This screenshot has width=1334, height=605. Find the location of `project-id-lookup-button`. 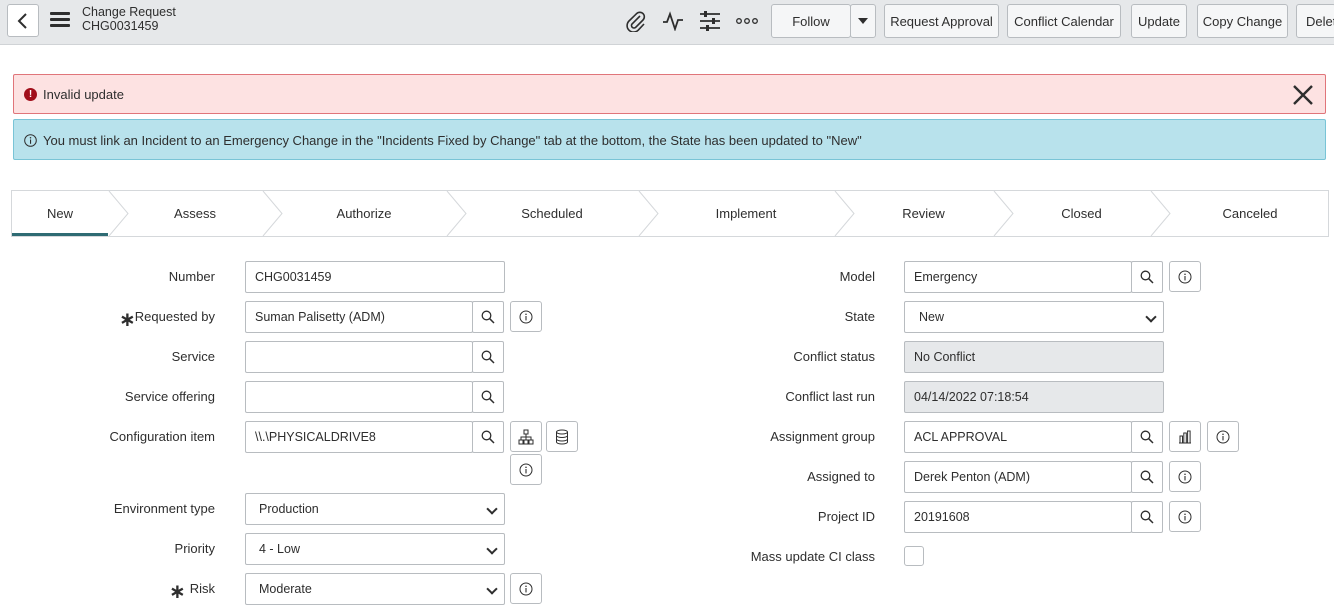

project-id-lookup-button is located at coordinates (1147, 517).